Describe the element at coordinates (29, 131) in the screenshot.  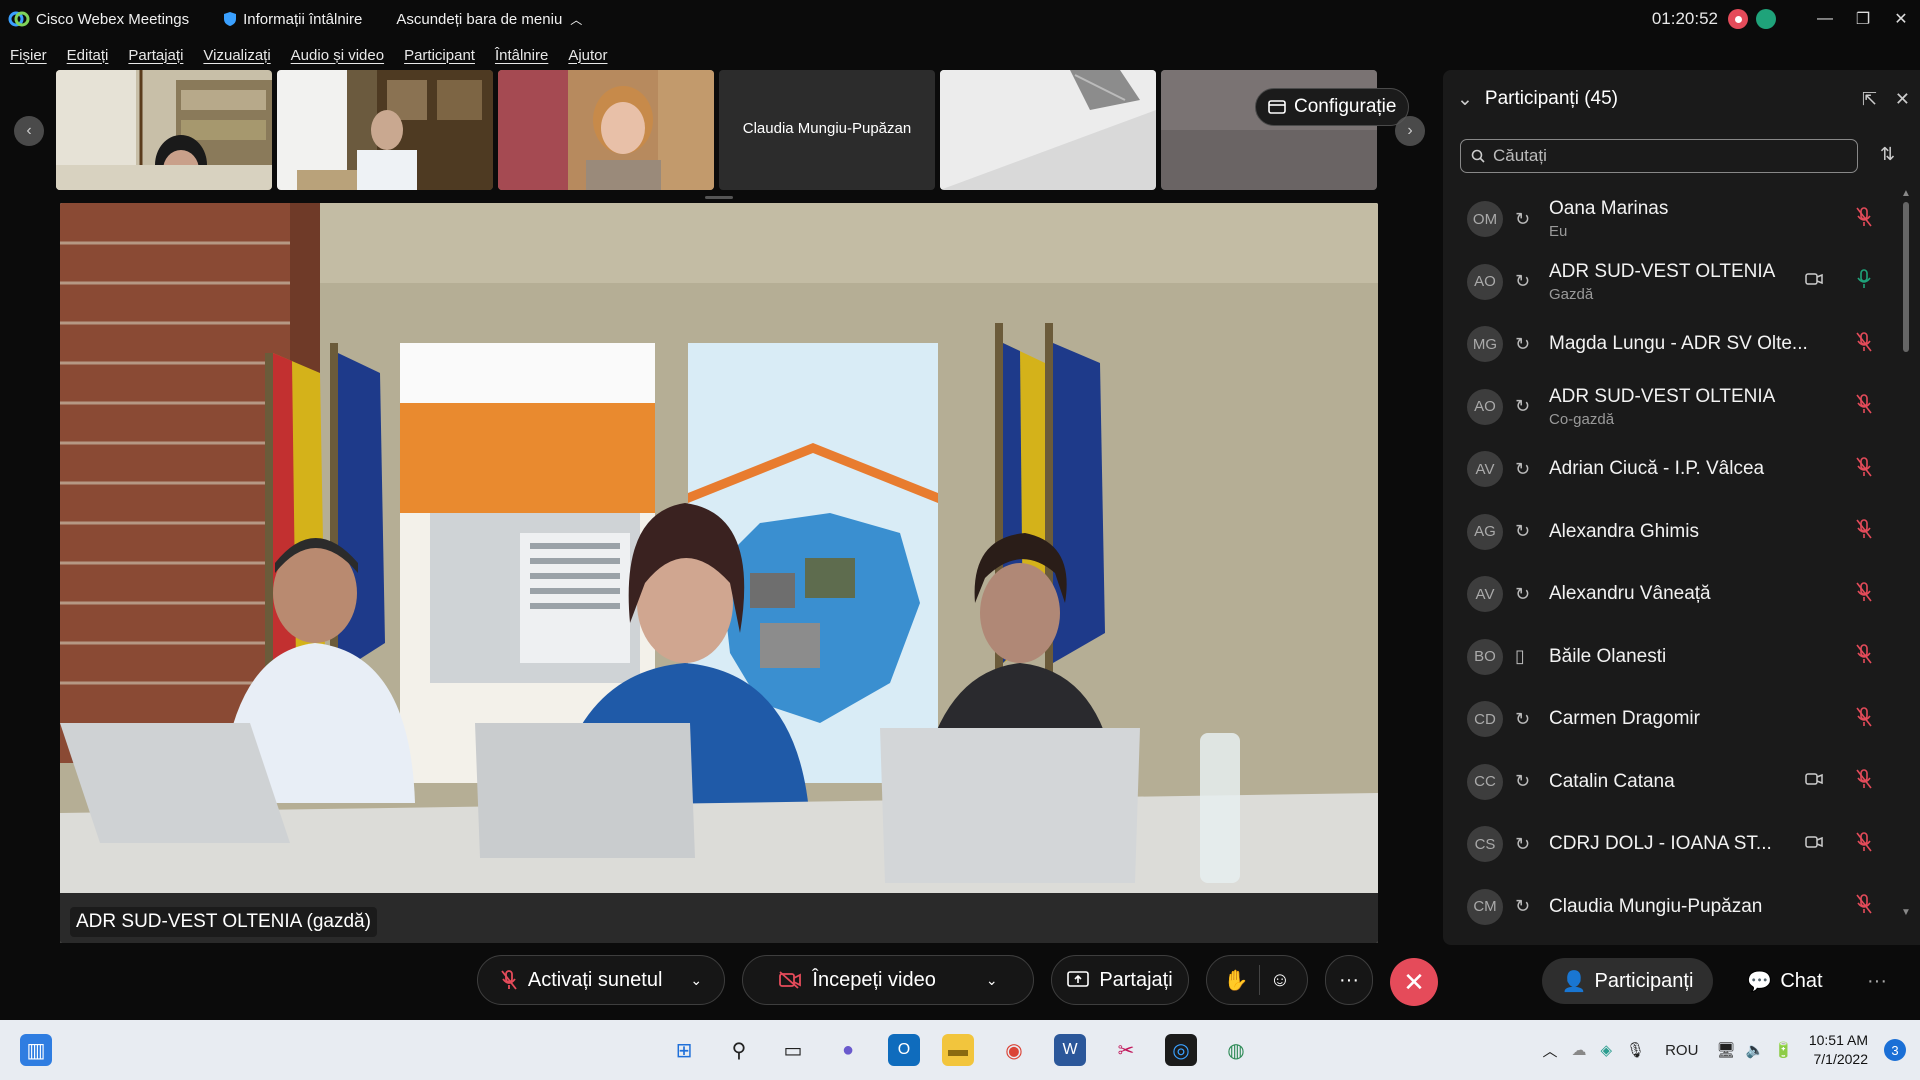
I see `filmstrip-prev-button: ‹` at that location.